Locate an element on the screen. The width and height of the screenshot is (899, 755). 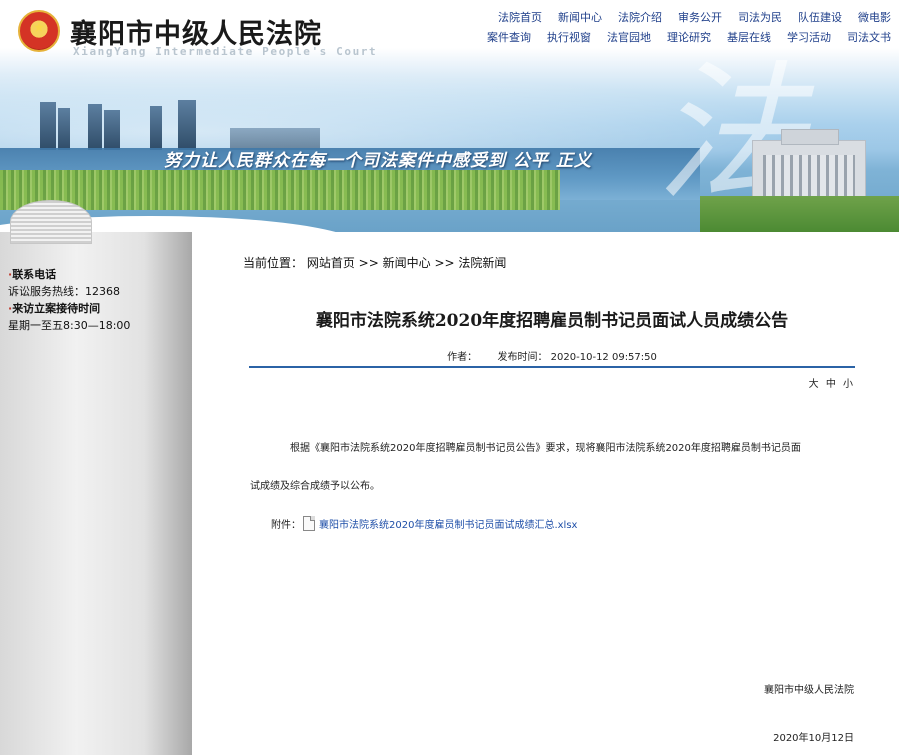
reception-hours: 星期一至五8:30—18:00 is located at coordinates (69, 325).